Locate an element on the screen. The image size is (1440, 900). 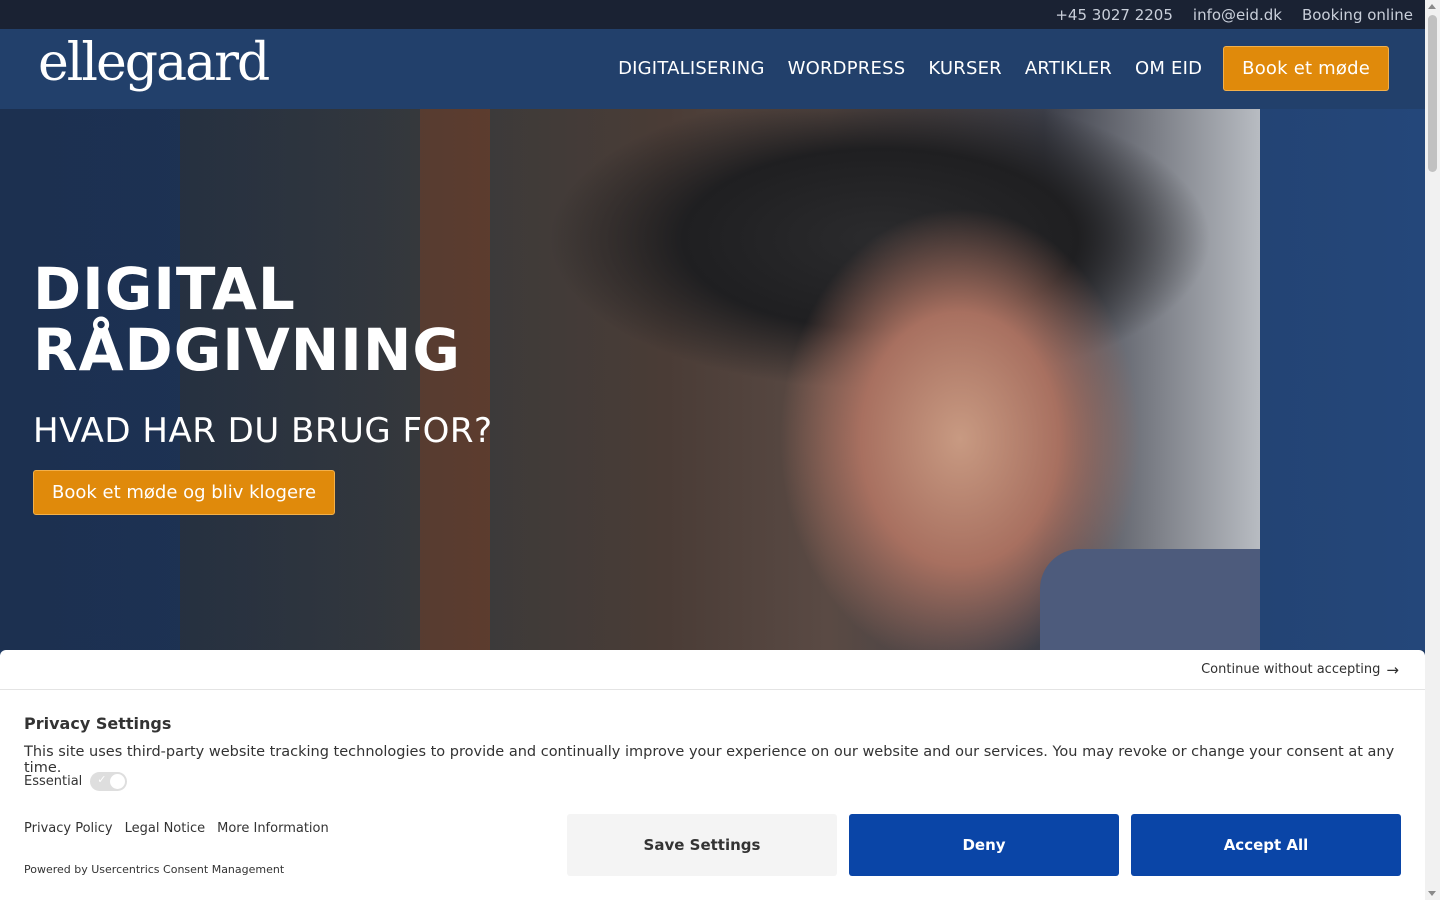
nav-kurser: KURSER is located at coordinates (965, 68).